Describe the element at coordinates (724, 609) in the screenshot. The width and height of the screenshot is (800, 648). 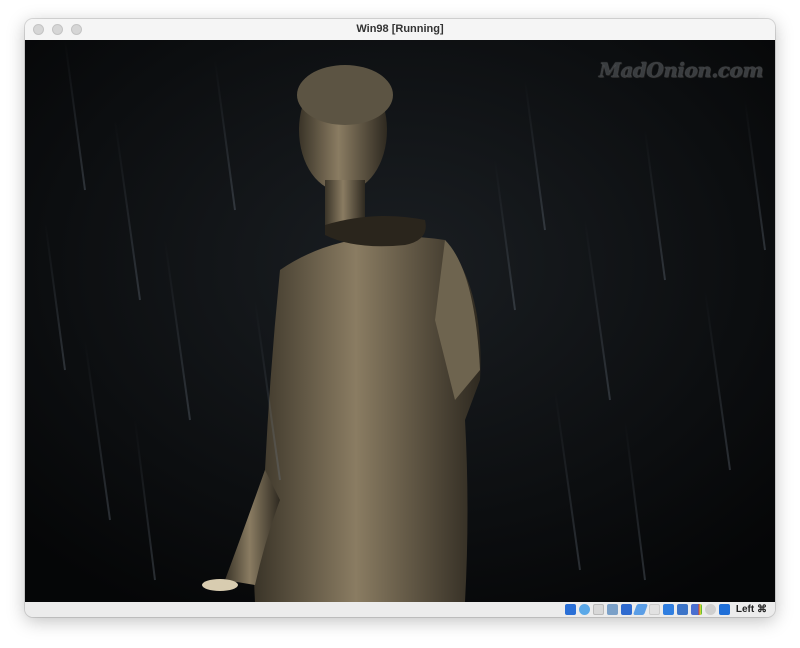
I see `keyboard-icon` at that location.